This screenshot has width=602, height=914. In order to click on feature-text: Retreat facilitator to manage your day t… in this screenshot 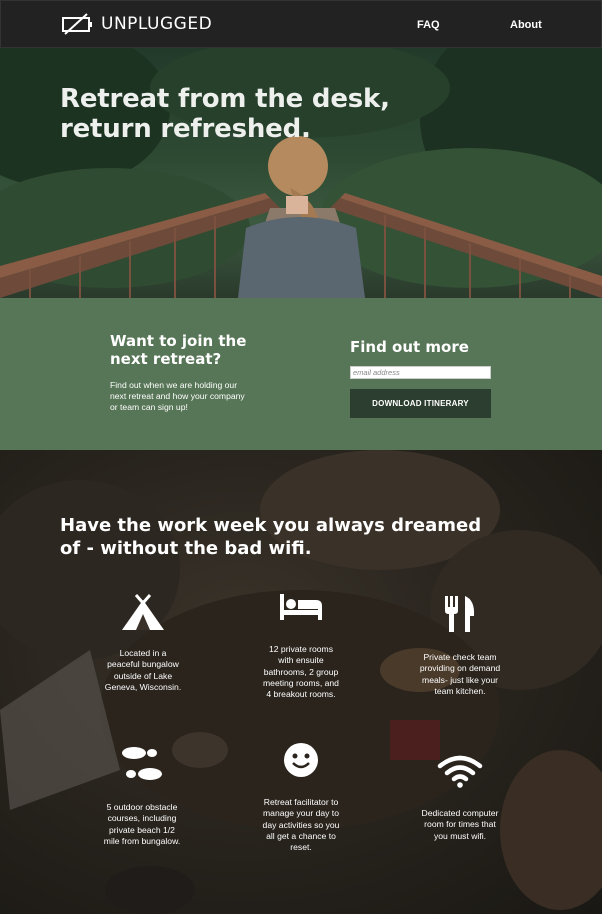, I will do `click(301, 825)`.